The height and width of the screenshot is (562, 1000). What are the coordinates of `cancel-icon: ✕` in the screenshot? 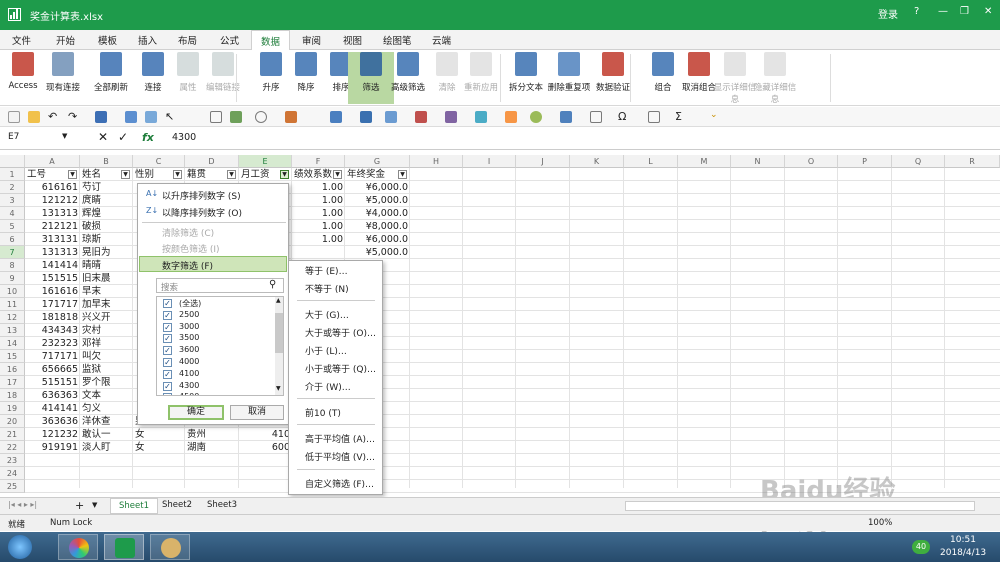 It's located at (103, 137).